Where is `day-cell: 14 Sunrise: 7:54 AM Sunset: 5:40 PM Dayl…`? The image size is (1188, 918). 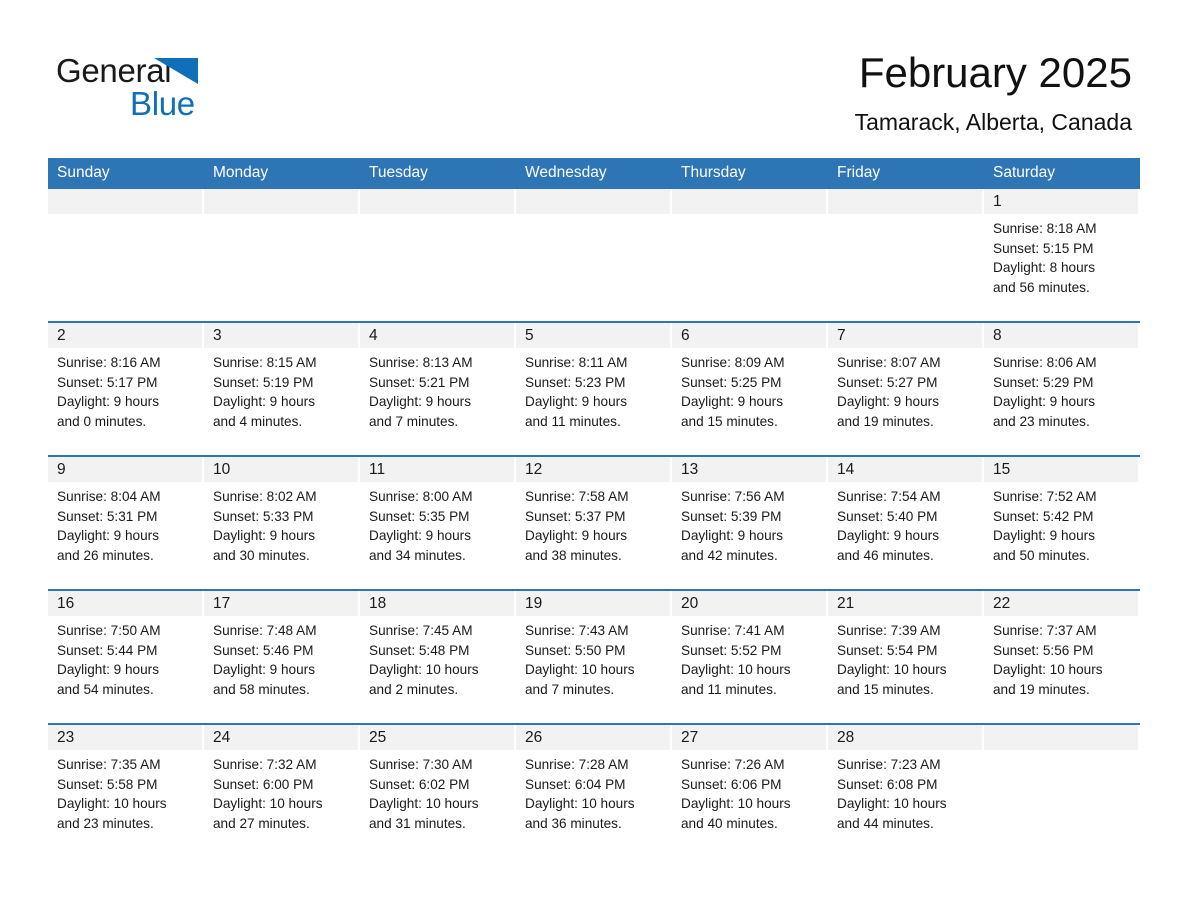
day-cell: 14 Sunrise: 7:54 AM Sunset: 5:40 PM Dayl… is located at coordinates (906, 523).